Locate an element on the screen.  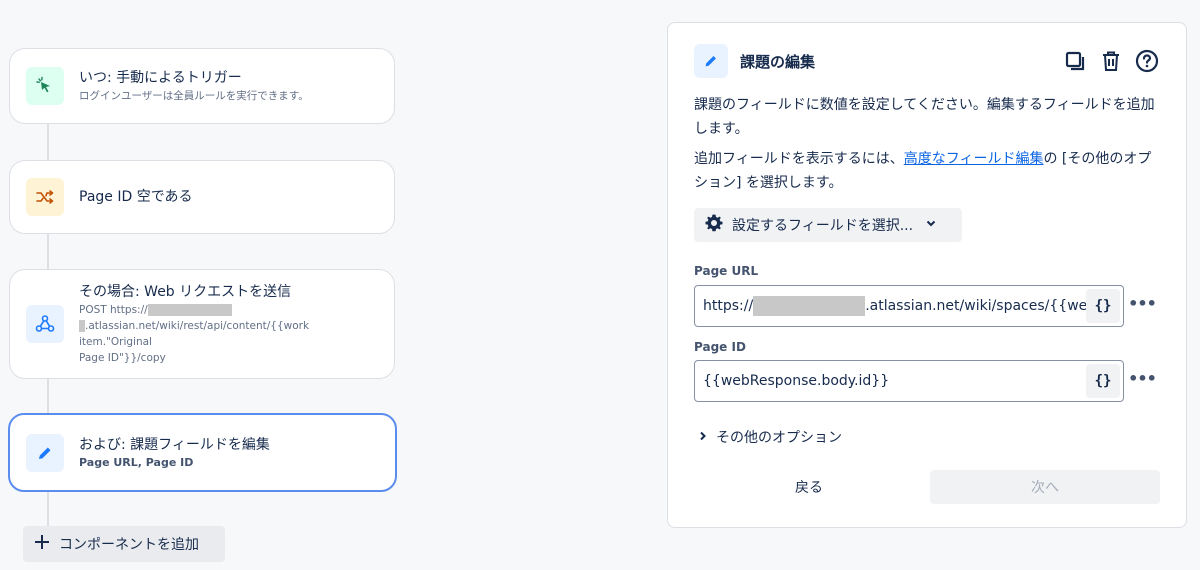
web-request-title: その場合: Web リクエストを送信 is located at coordinates (185, 292).